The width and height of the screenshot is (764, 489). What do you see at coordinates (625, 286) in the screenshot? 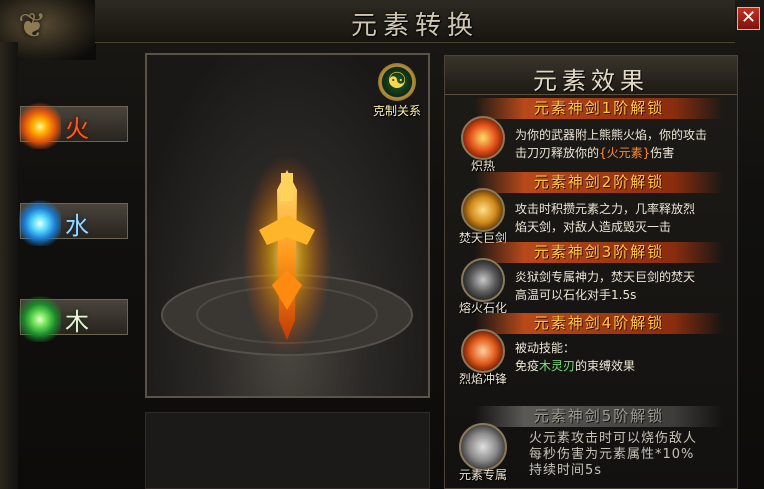
I see `tier-3-desc: 炎狱剑专属神力，焚天巨剑的焚天 高温可以石化对手1.5s` at bounding box center [625, 286].